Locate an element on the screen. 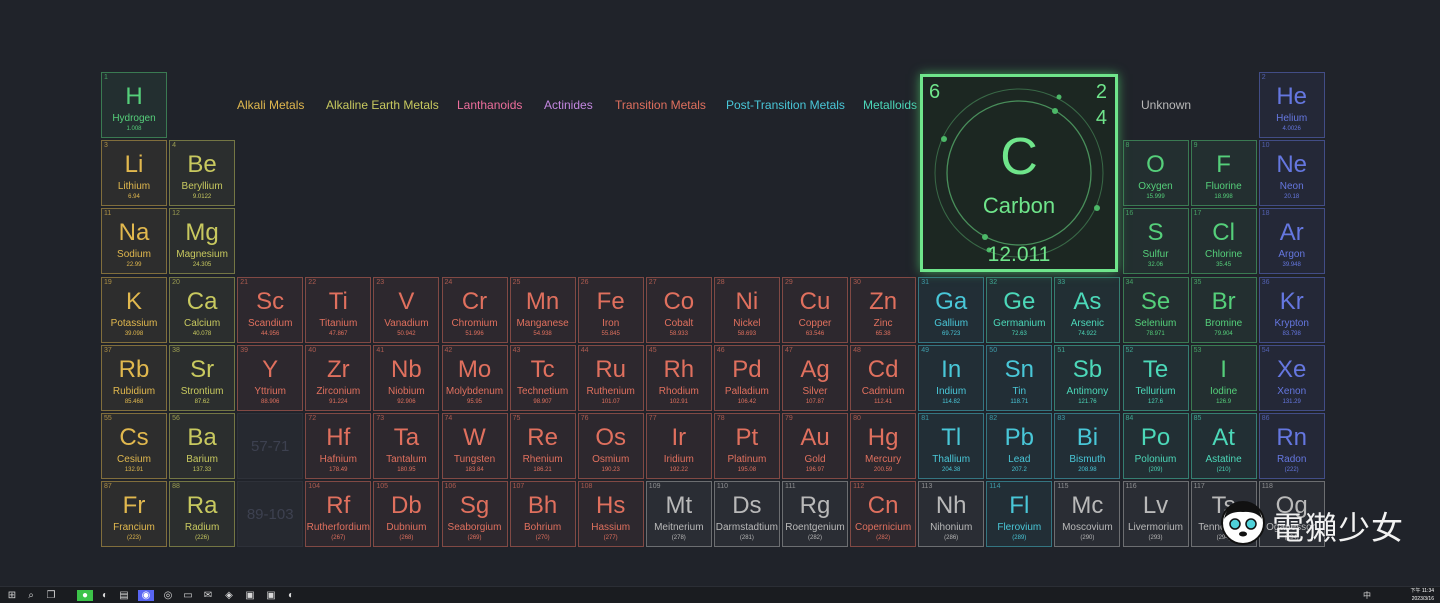 The height and width of the screenshot is (603, 1440). element-cell-cr: 24CrChromium51.996 is located at coordinates (475, 310).